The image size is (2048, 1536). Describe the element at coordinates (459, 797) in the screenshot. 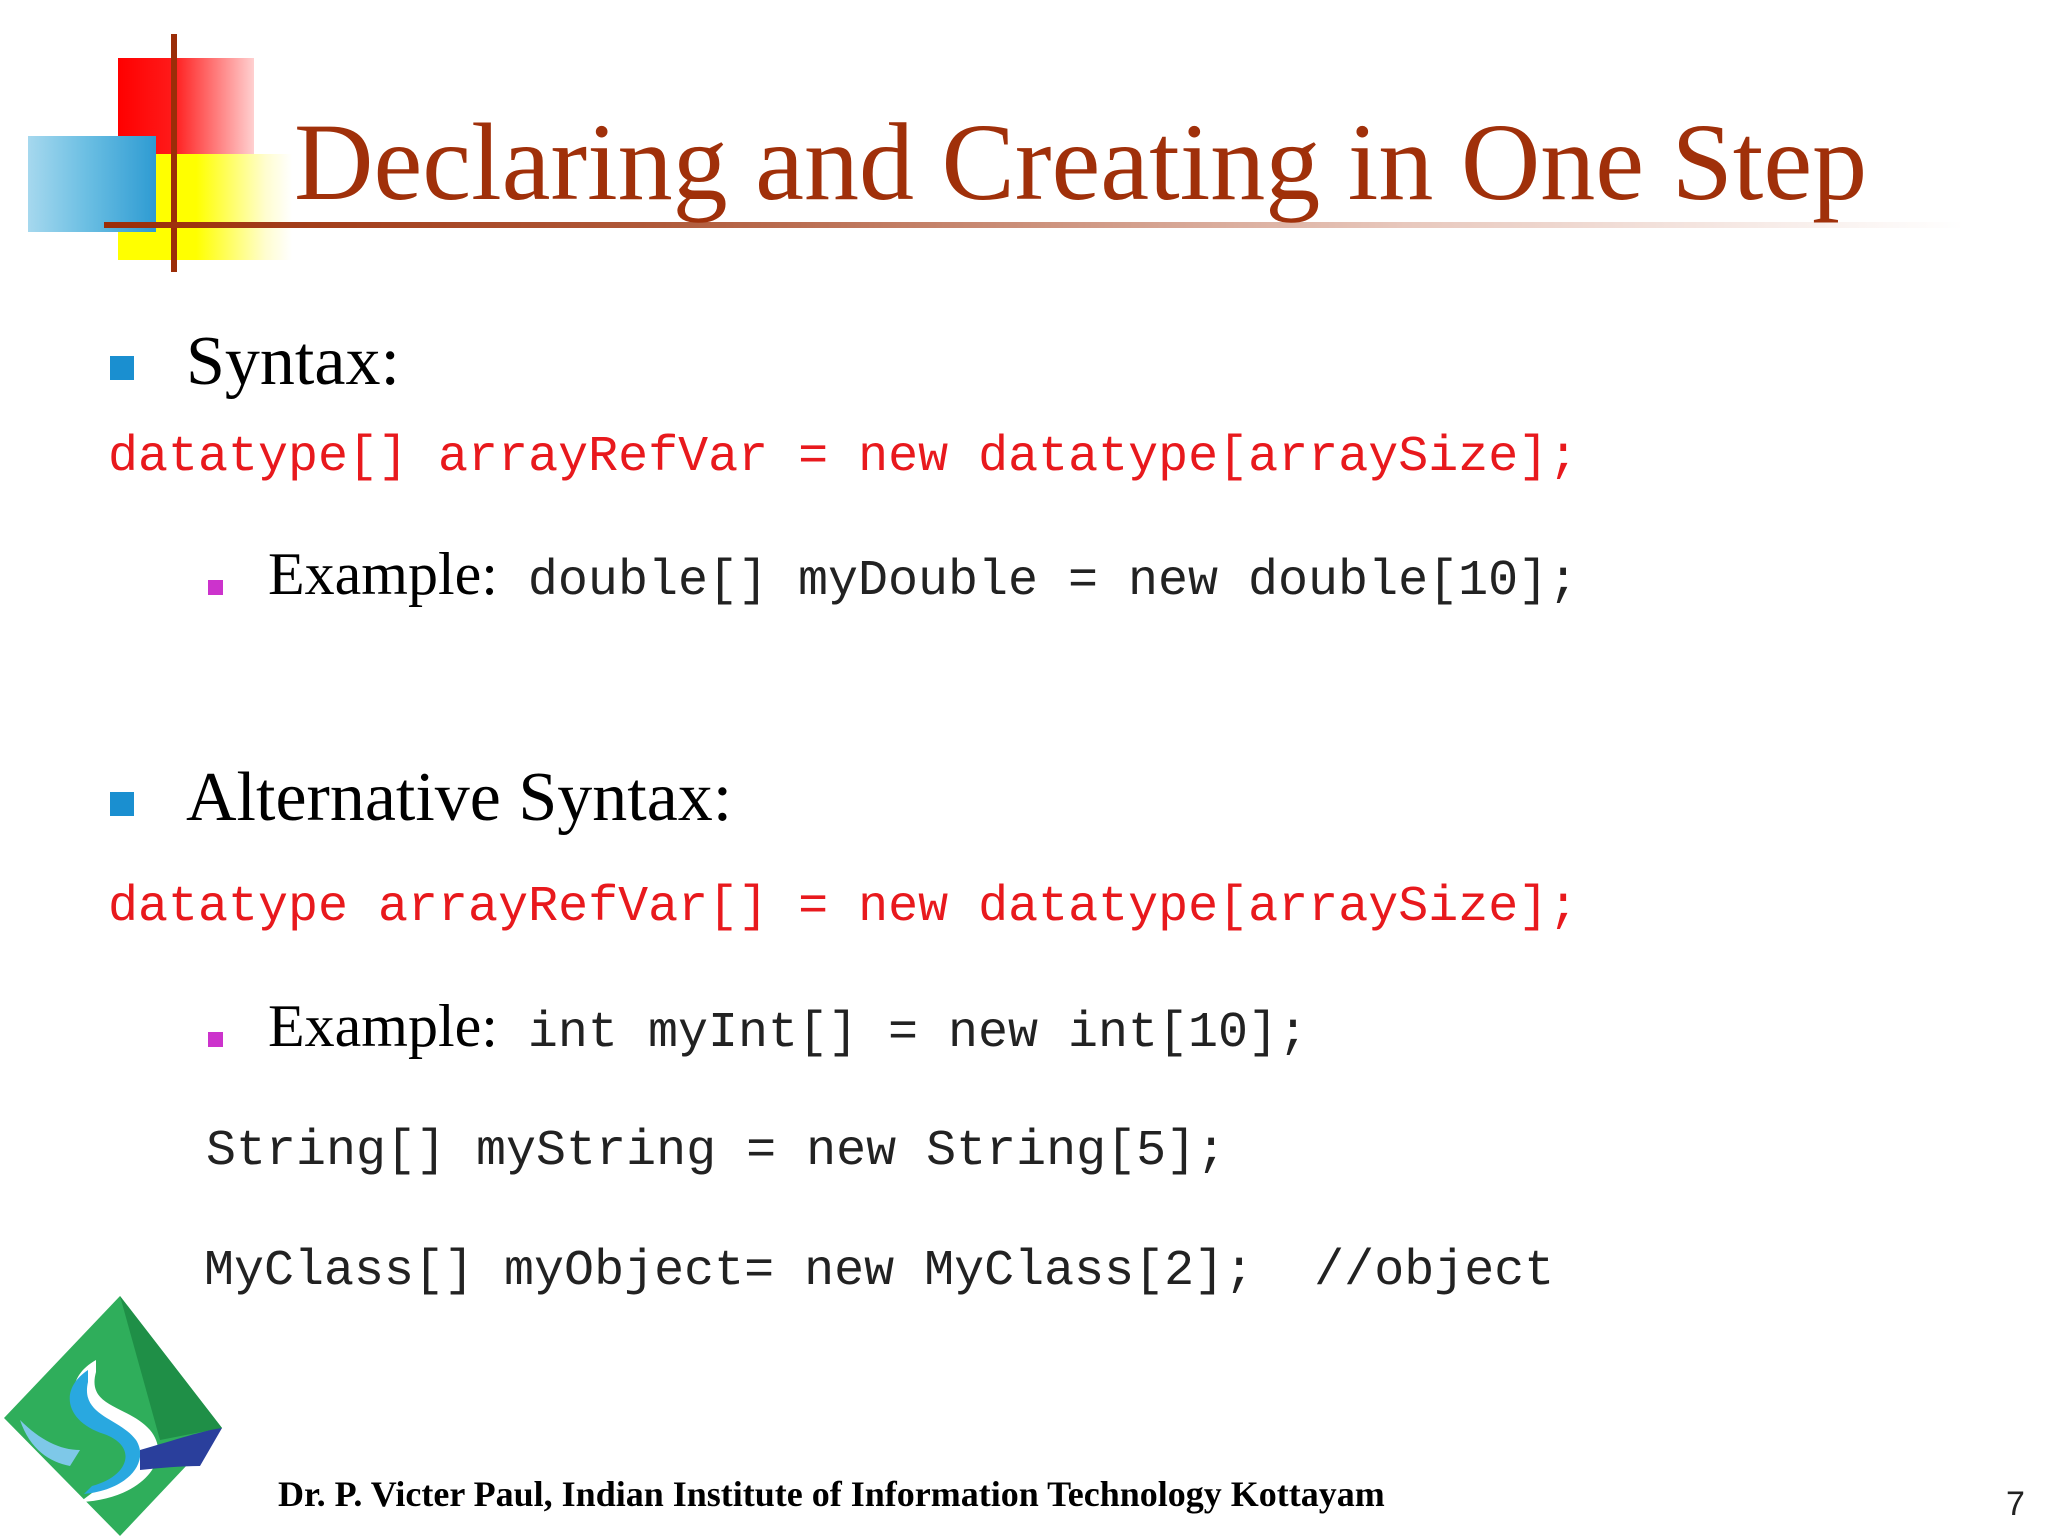

I see `section-heading-alternative-syntax: Alternative Syntax:` at that location.